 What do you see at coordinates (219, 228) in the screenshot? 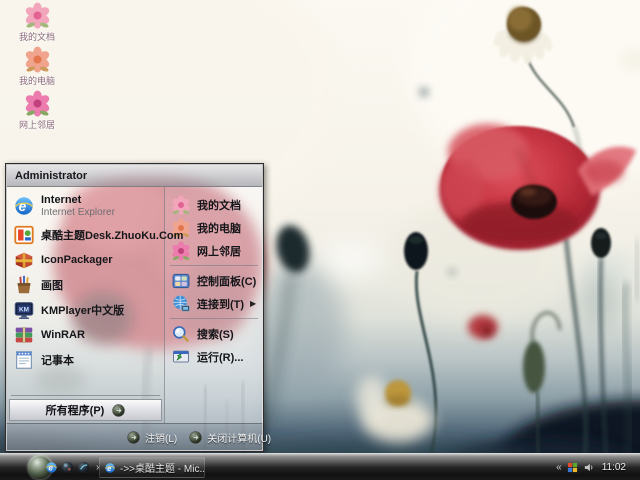
I see `menu-item-label: 我的电脑` at bounding box center [219, 228].